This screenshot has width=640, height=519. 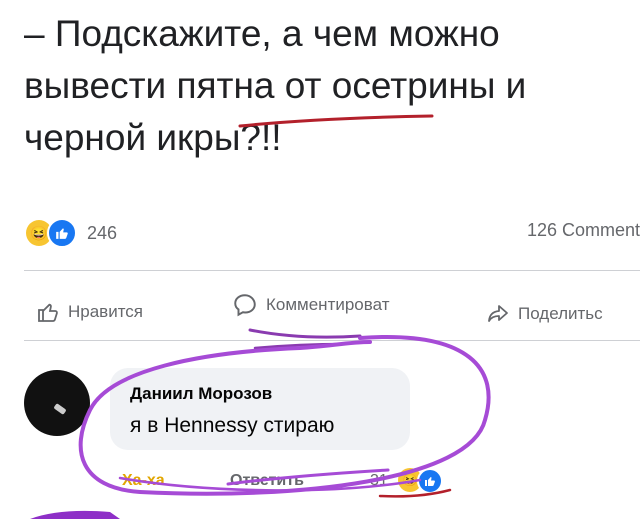 What do you see at coordinates (201, 394) in the screenshot?
I see `comment-author: Даниил Морозов` at bounding box center [201, 394].